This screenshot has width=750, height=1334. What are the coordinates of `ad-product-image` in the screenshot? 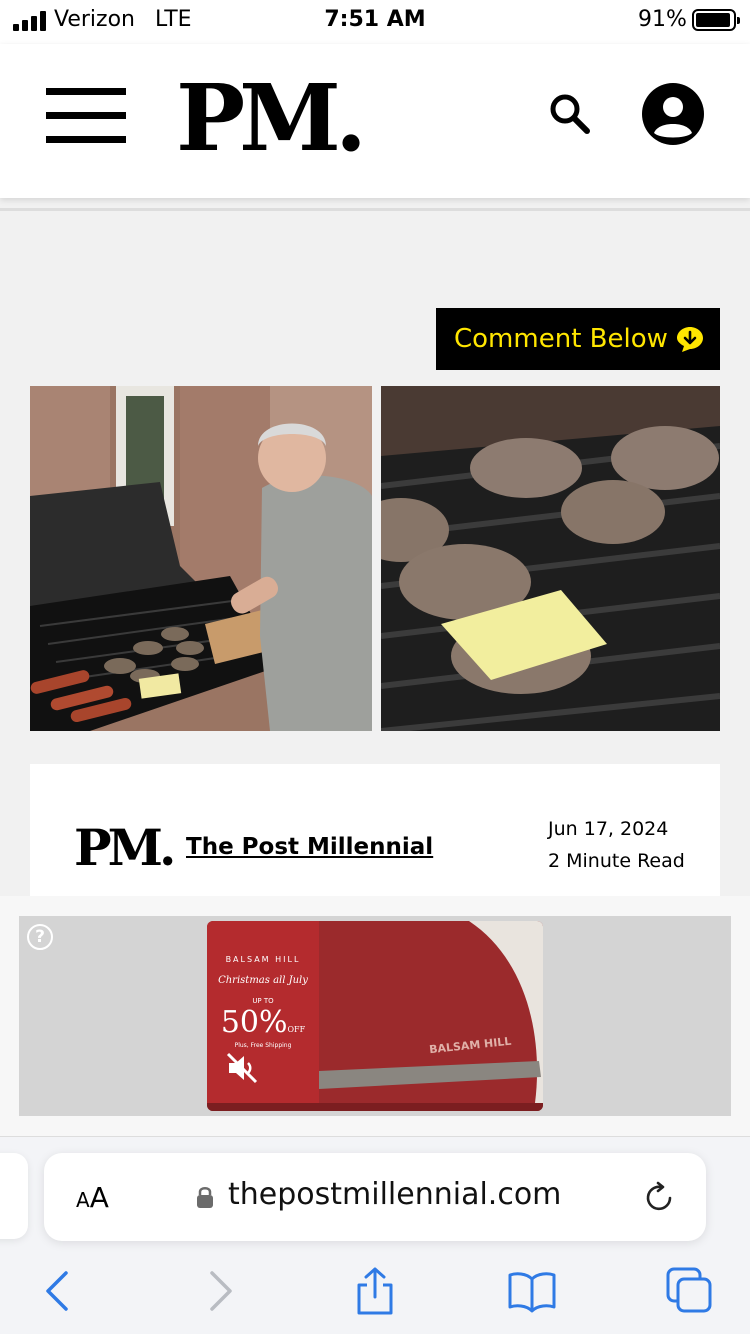 It's located at (431, 1012).